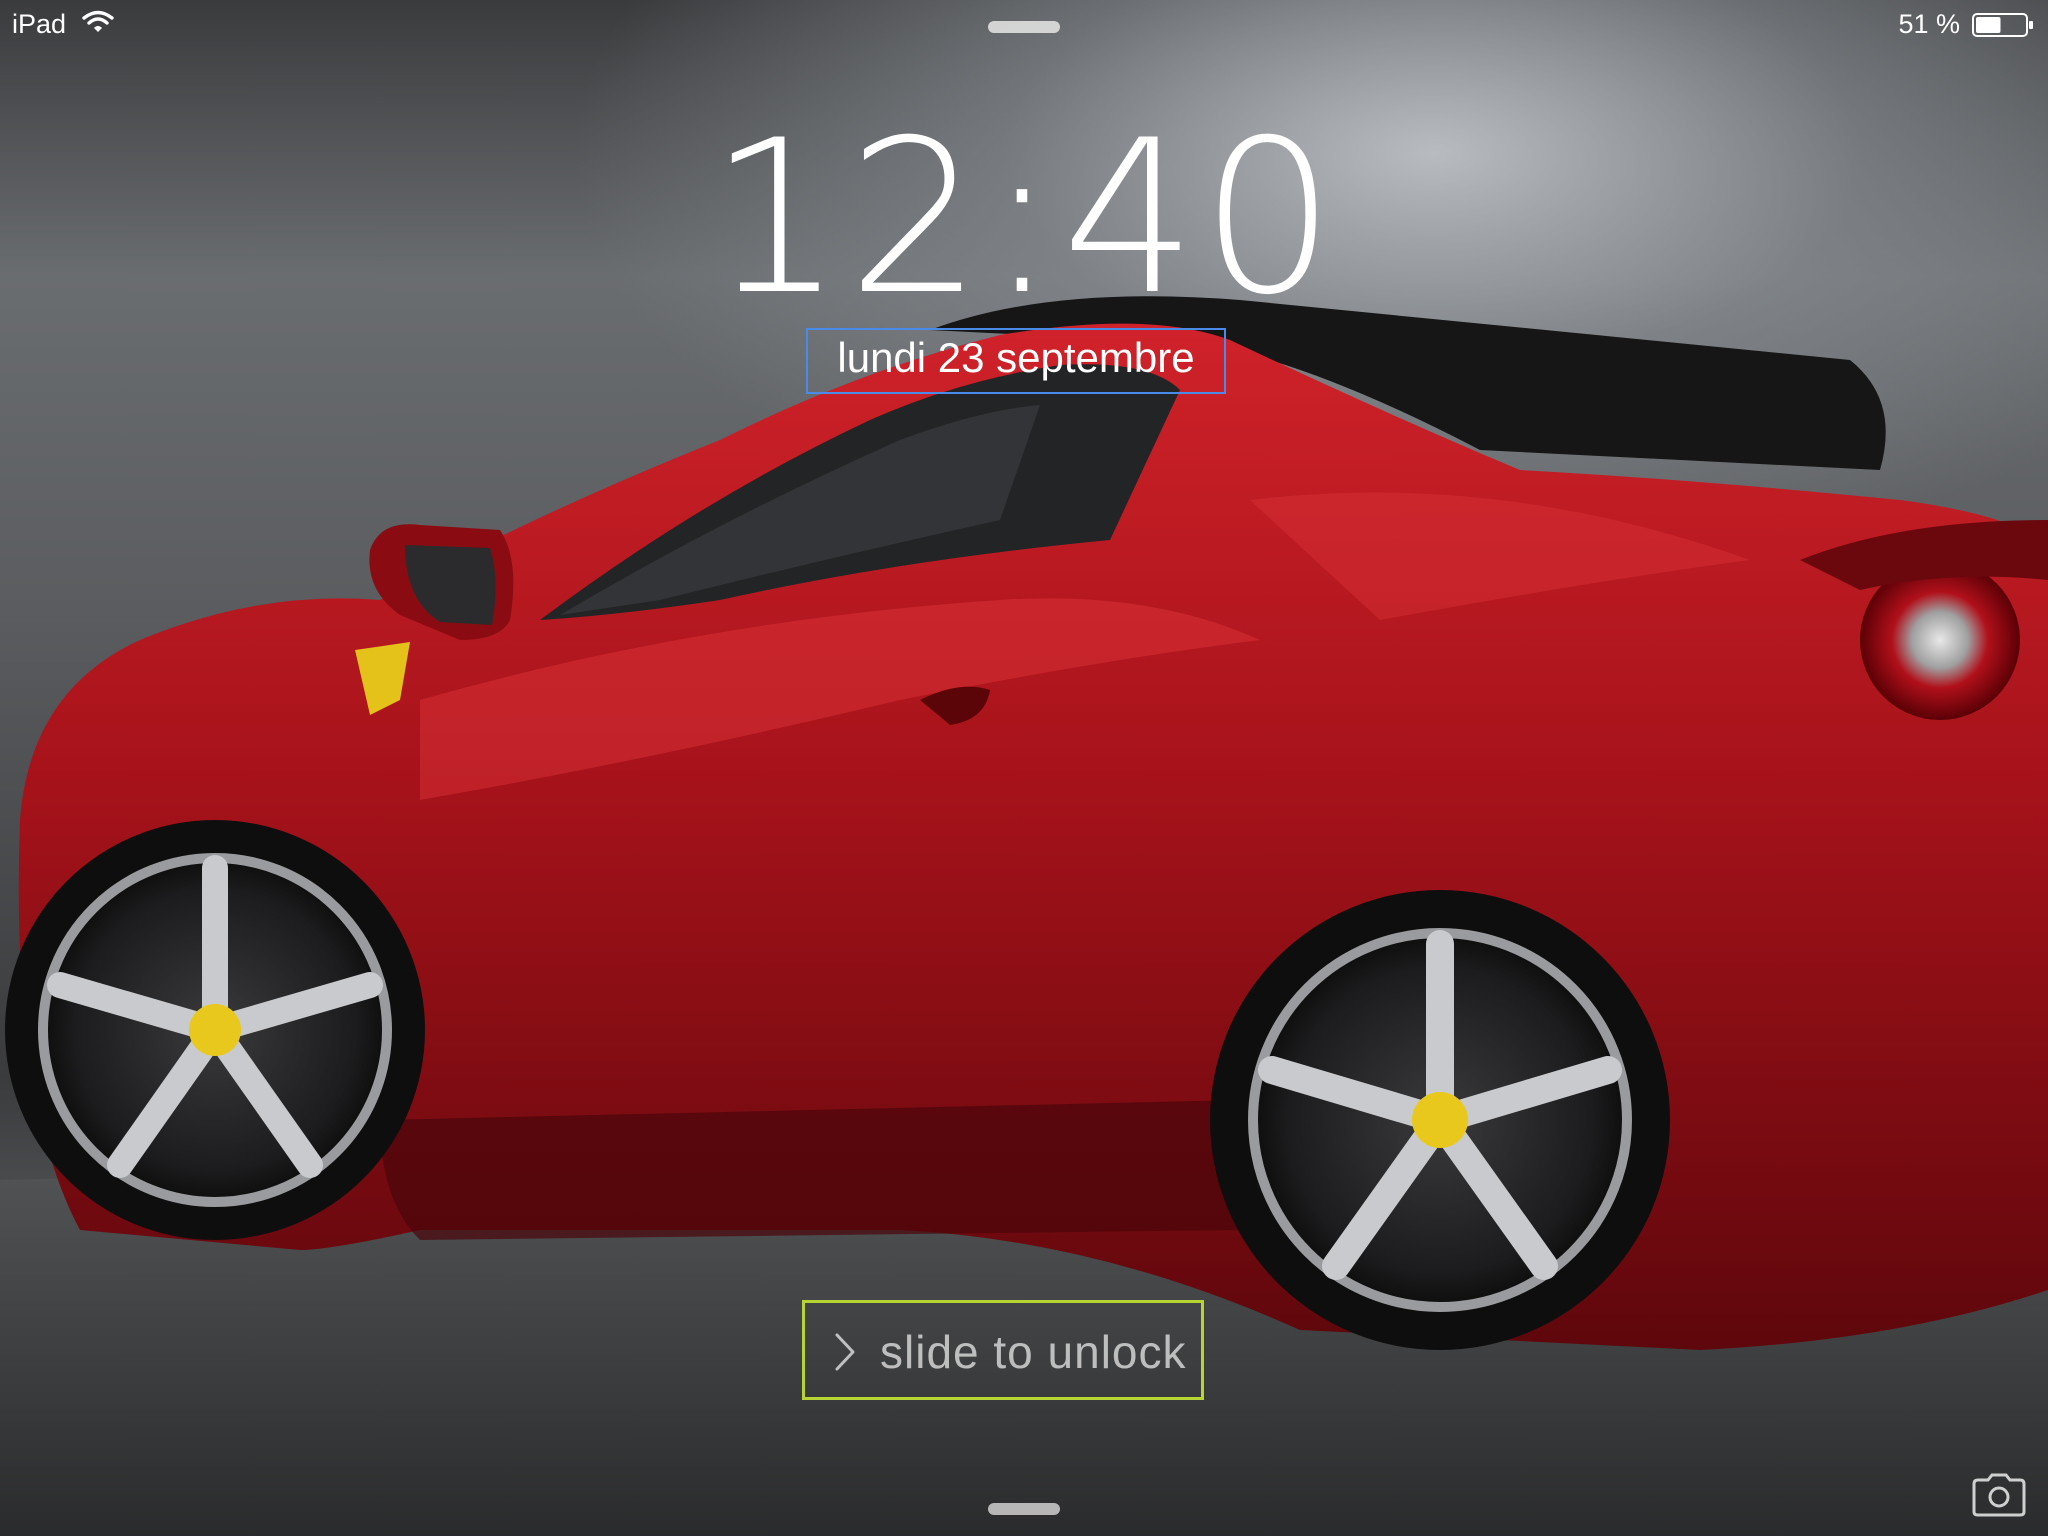  What do you see at coordinates (1033, 1352) in the screenshot?
I see `slide-to-unlock-label: slide to unlock` at bounding box center [1033, 1352].